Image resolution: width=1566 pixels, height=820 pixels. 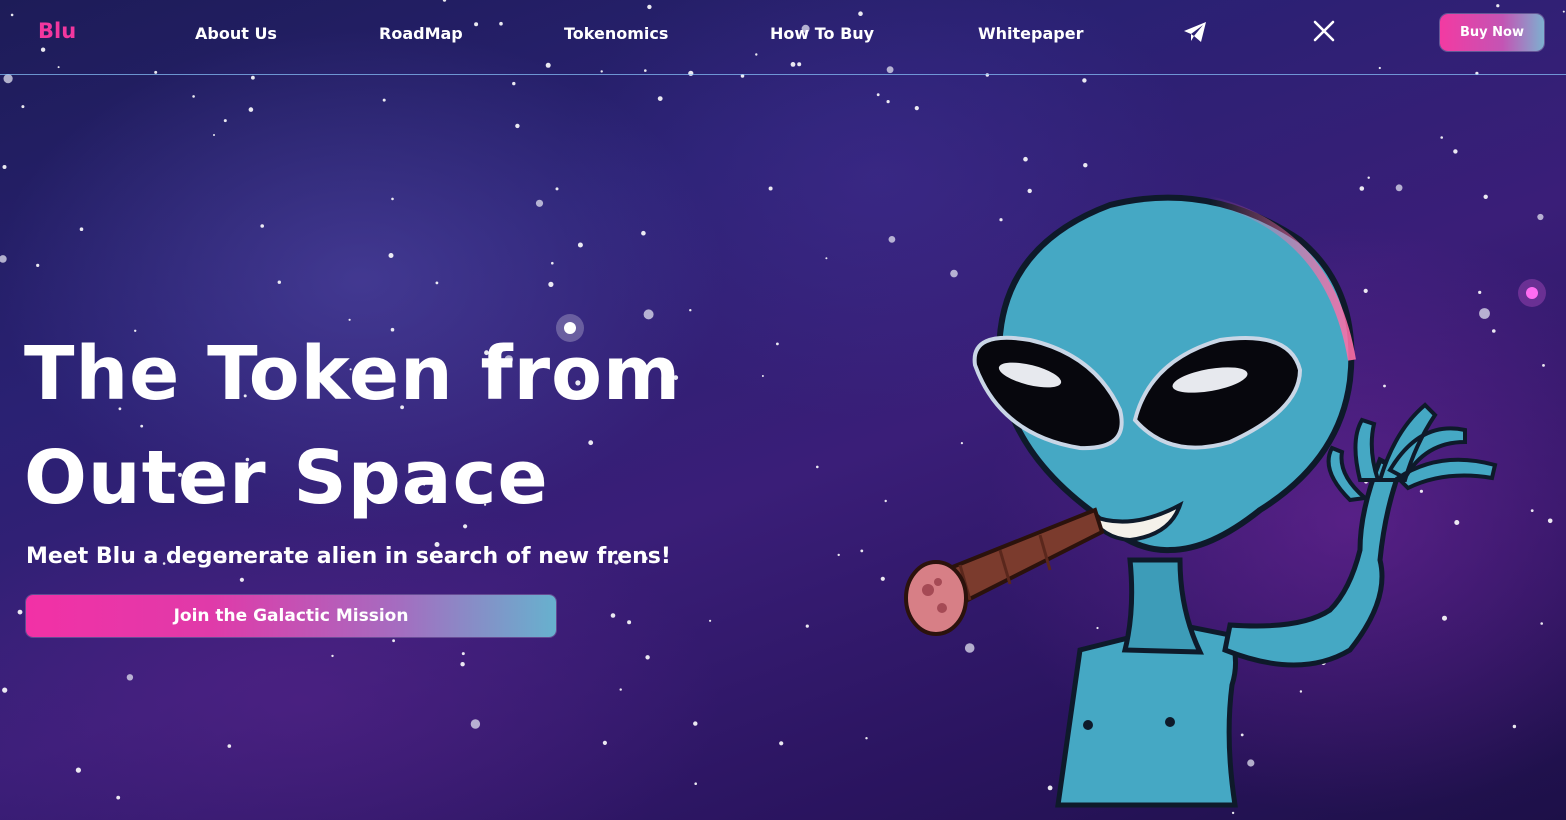 What do you see at coordinates (353, 374) in the screenshot?
I see `hero-title-line-1: The Token from` at bounding box center [353, 374].